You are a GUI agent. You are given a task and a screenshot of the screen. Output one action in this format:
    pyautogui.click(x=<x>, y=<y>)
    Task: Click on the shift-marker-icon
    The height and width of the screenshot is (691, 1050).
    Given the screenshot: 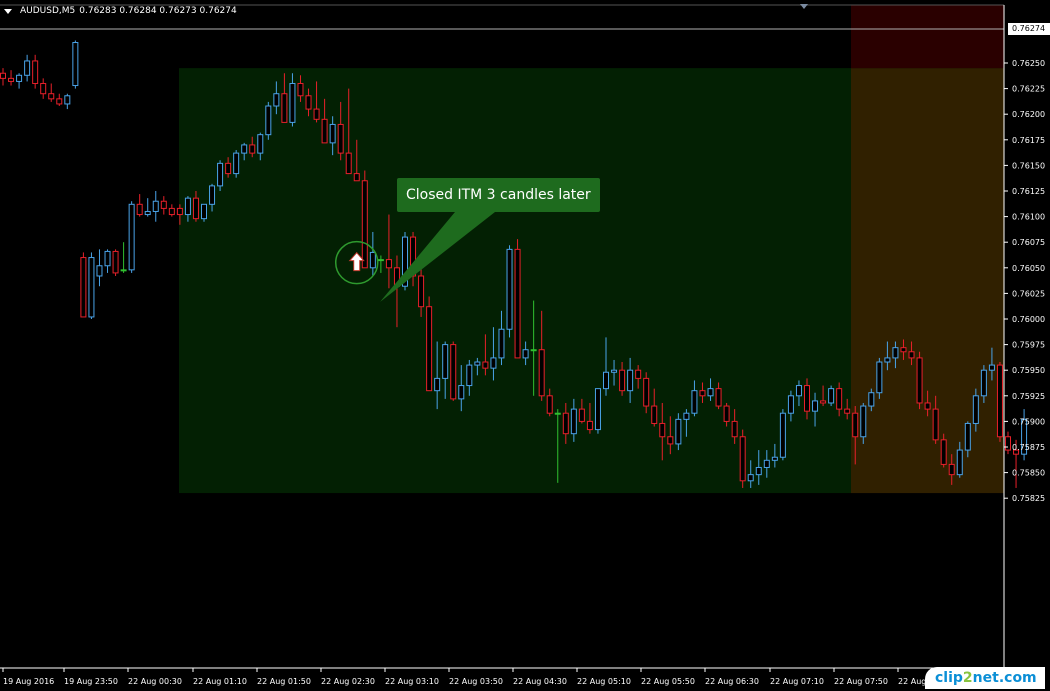 What is the action you would take?
    pyautogui.click(x=804, y=6)
    